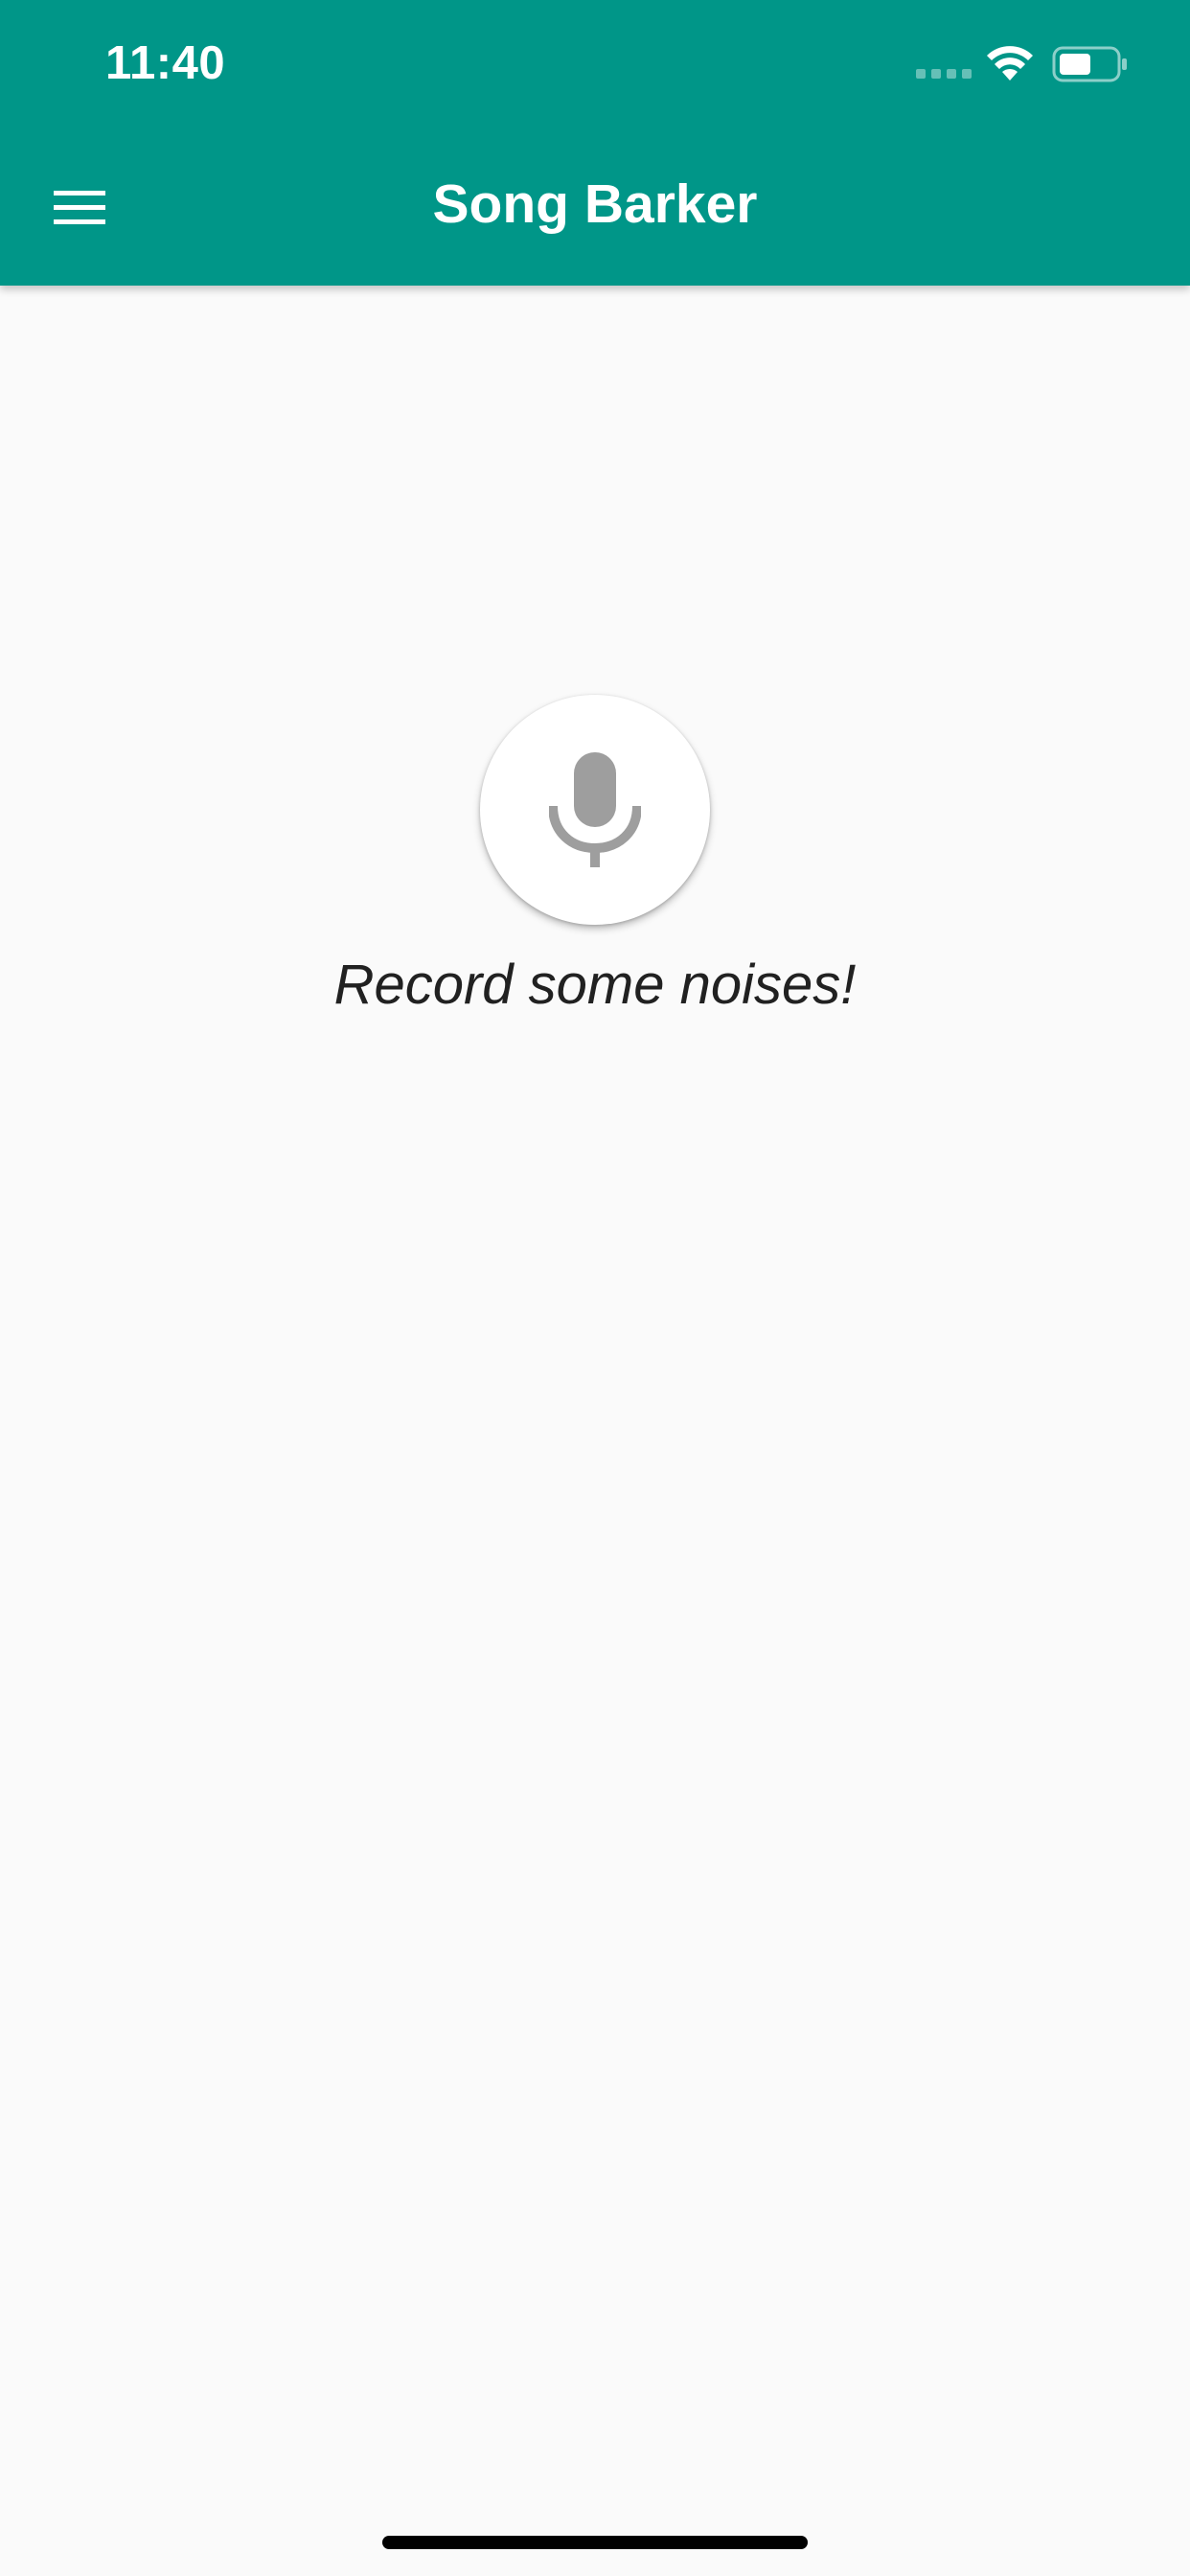 The width and height of the screenshot is (1190, 2576). Describe the element at coordinates (945, 74) in the screenshot. I see `cellular-signal-icon` at that location.